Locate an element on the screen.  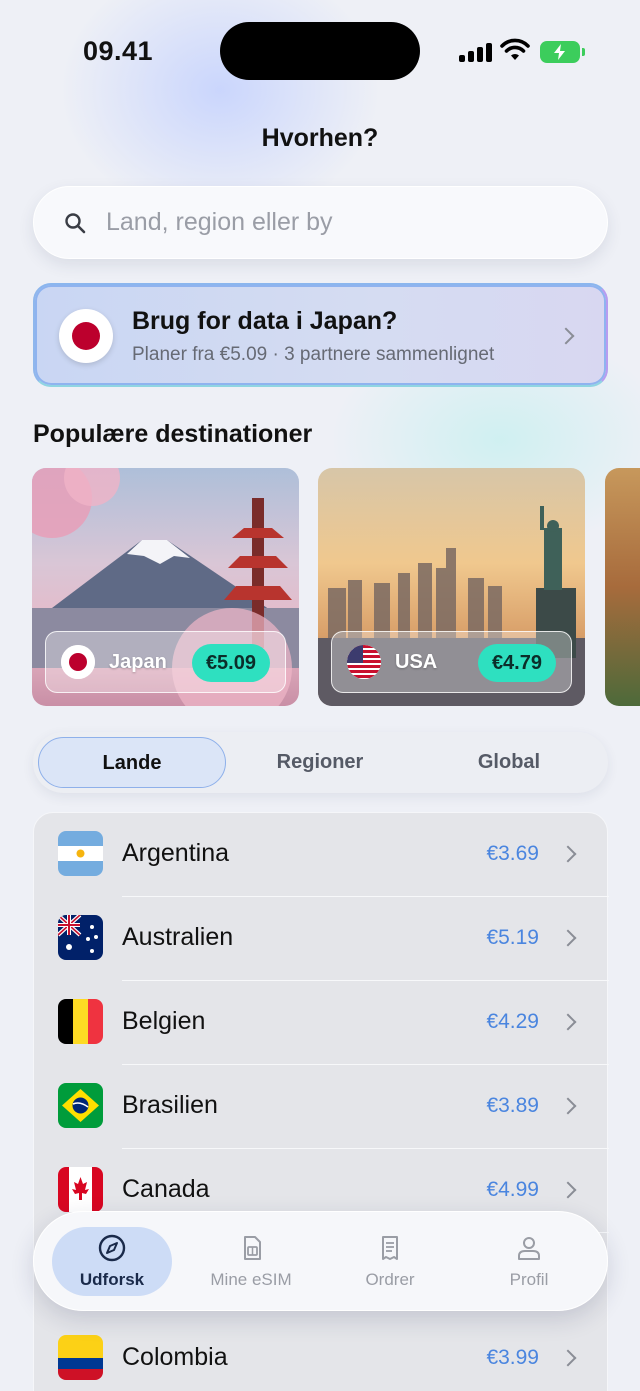
compass-icon is located at coordinates (112, 1248).